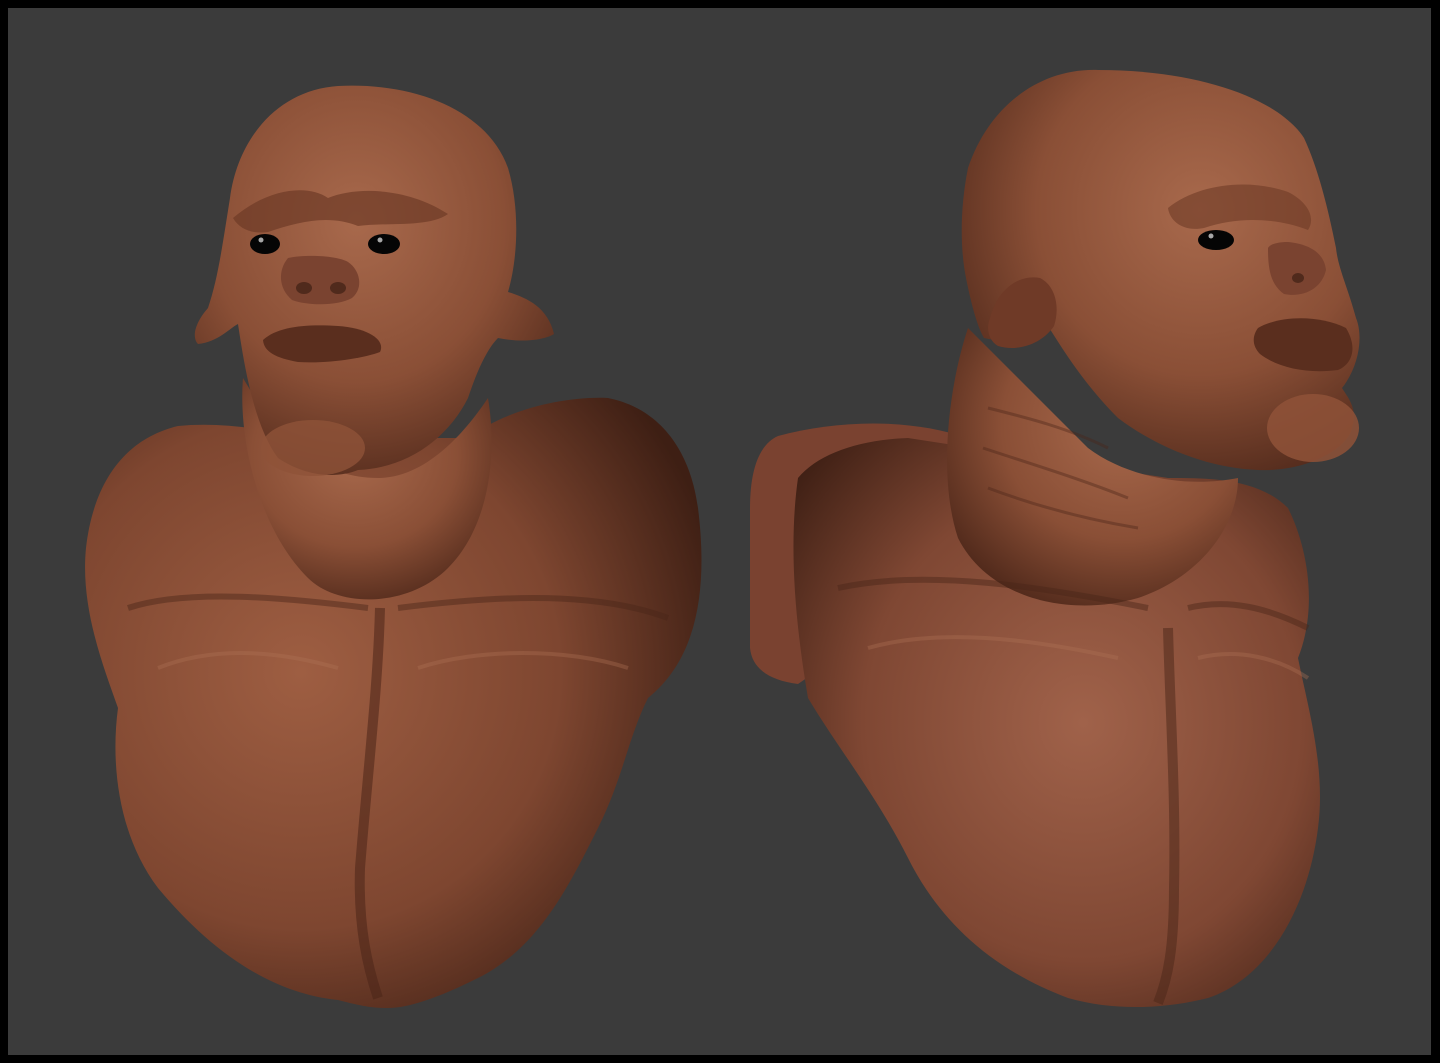 This screenshot has width=1440, height=1063. Describe the element at coordinates (1313, 428) in the screenshot. I see `chin-right` at that location.